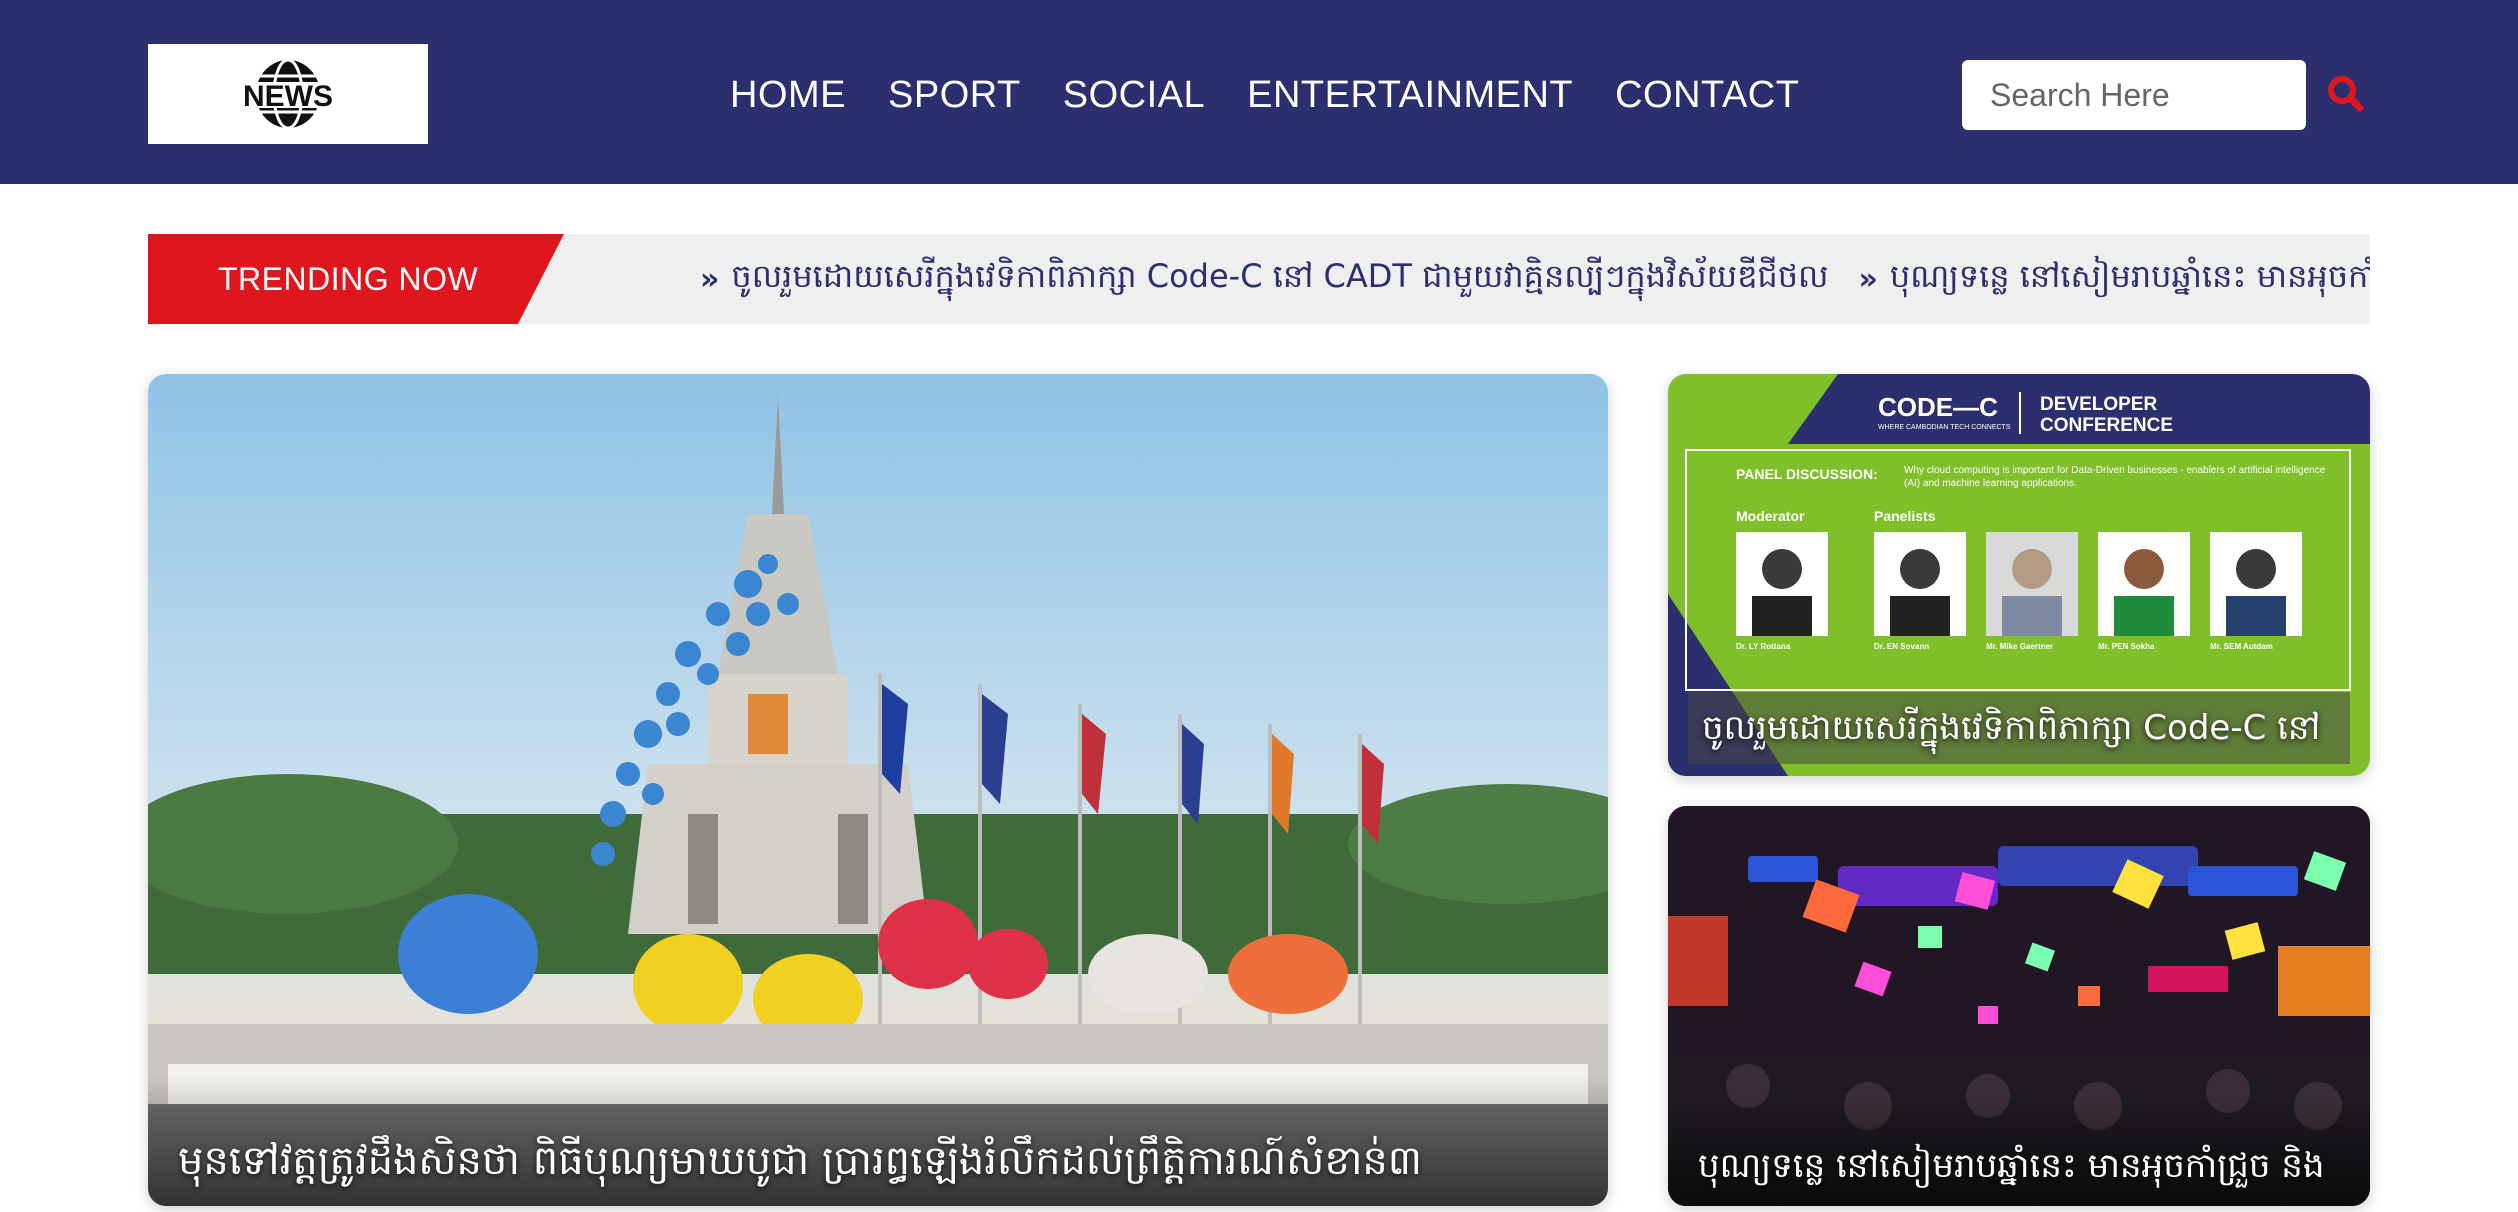  I want to click on main-nav: HOME SPORT SOCIAL ENTERTAINMENT CONTACT, so click(1285, 95).